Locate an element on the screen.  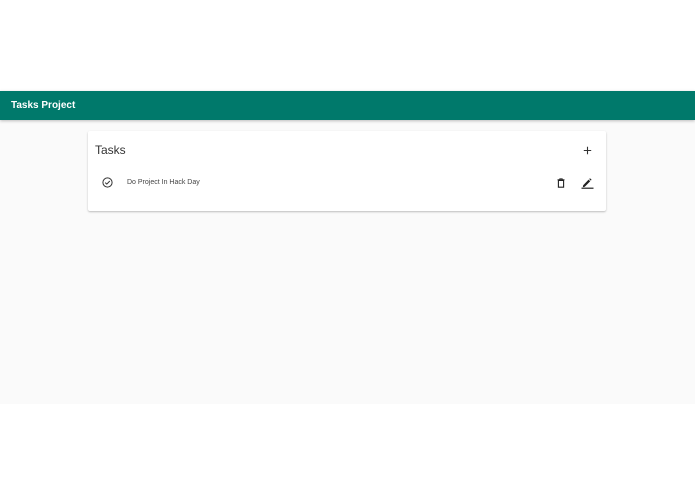
app-bar: Tasks Project is located at coordinates (347, 105).